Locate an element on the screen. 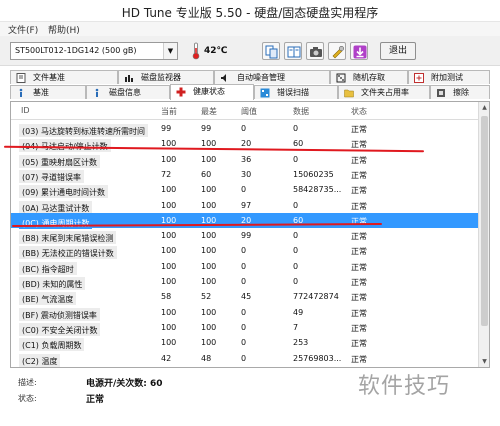  cell-current: 58 is located at coordinates (166, 297).